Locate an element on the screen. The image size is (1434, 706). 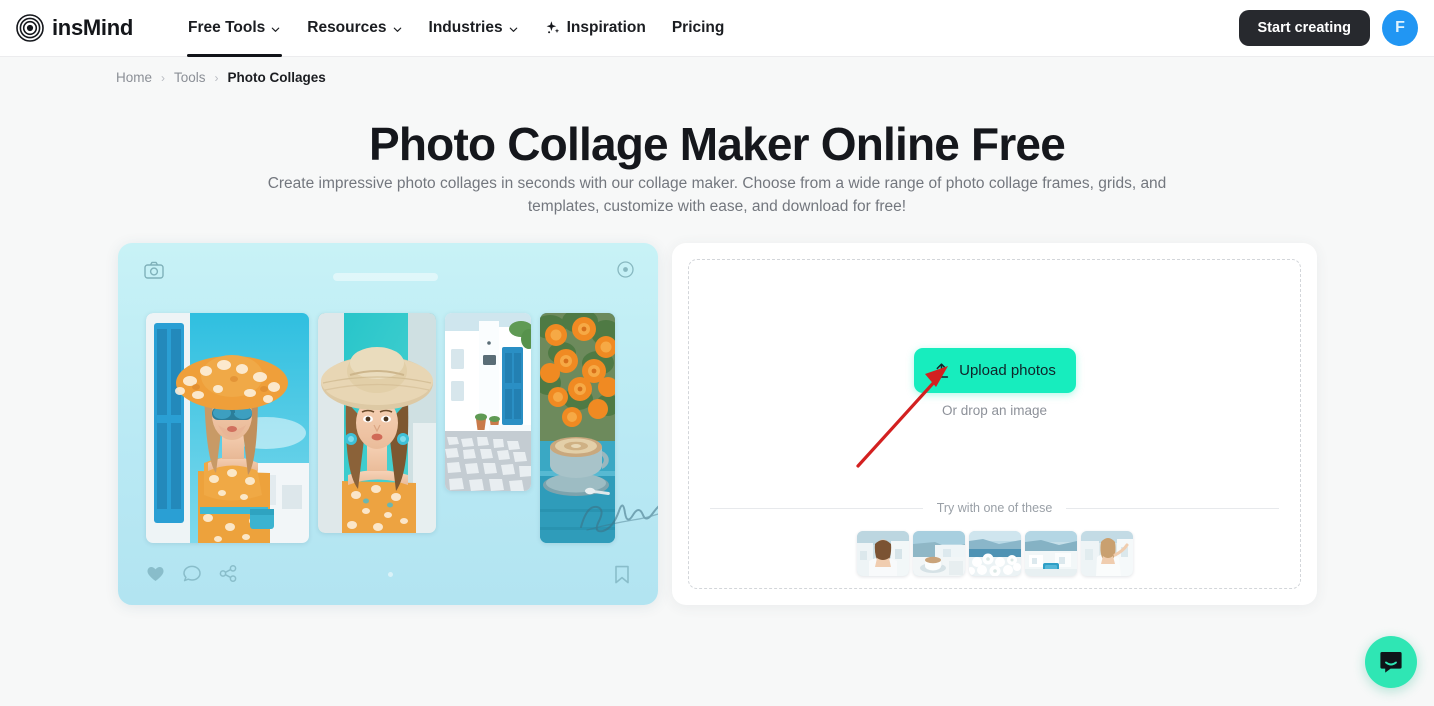
nav-item-label: Industries is located at coordinates (465, 27).